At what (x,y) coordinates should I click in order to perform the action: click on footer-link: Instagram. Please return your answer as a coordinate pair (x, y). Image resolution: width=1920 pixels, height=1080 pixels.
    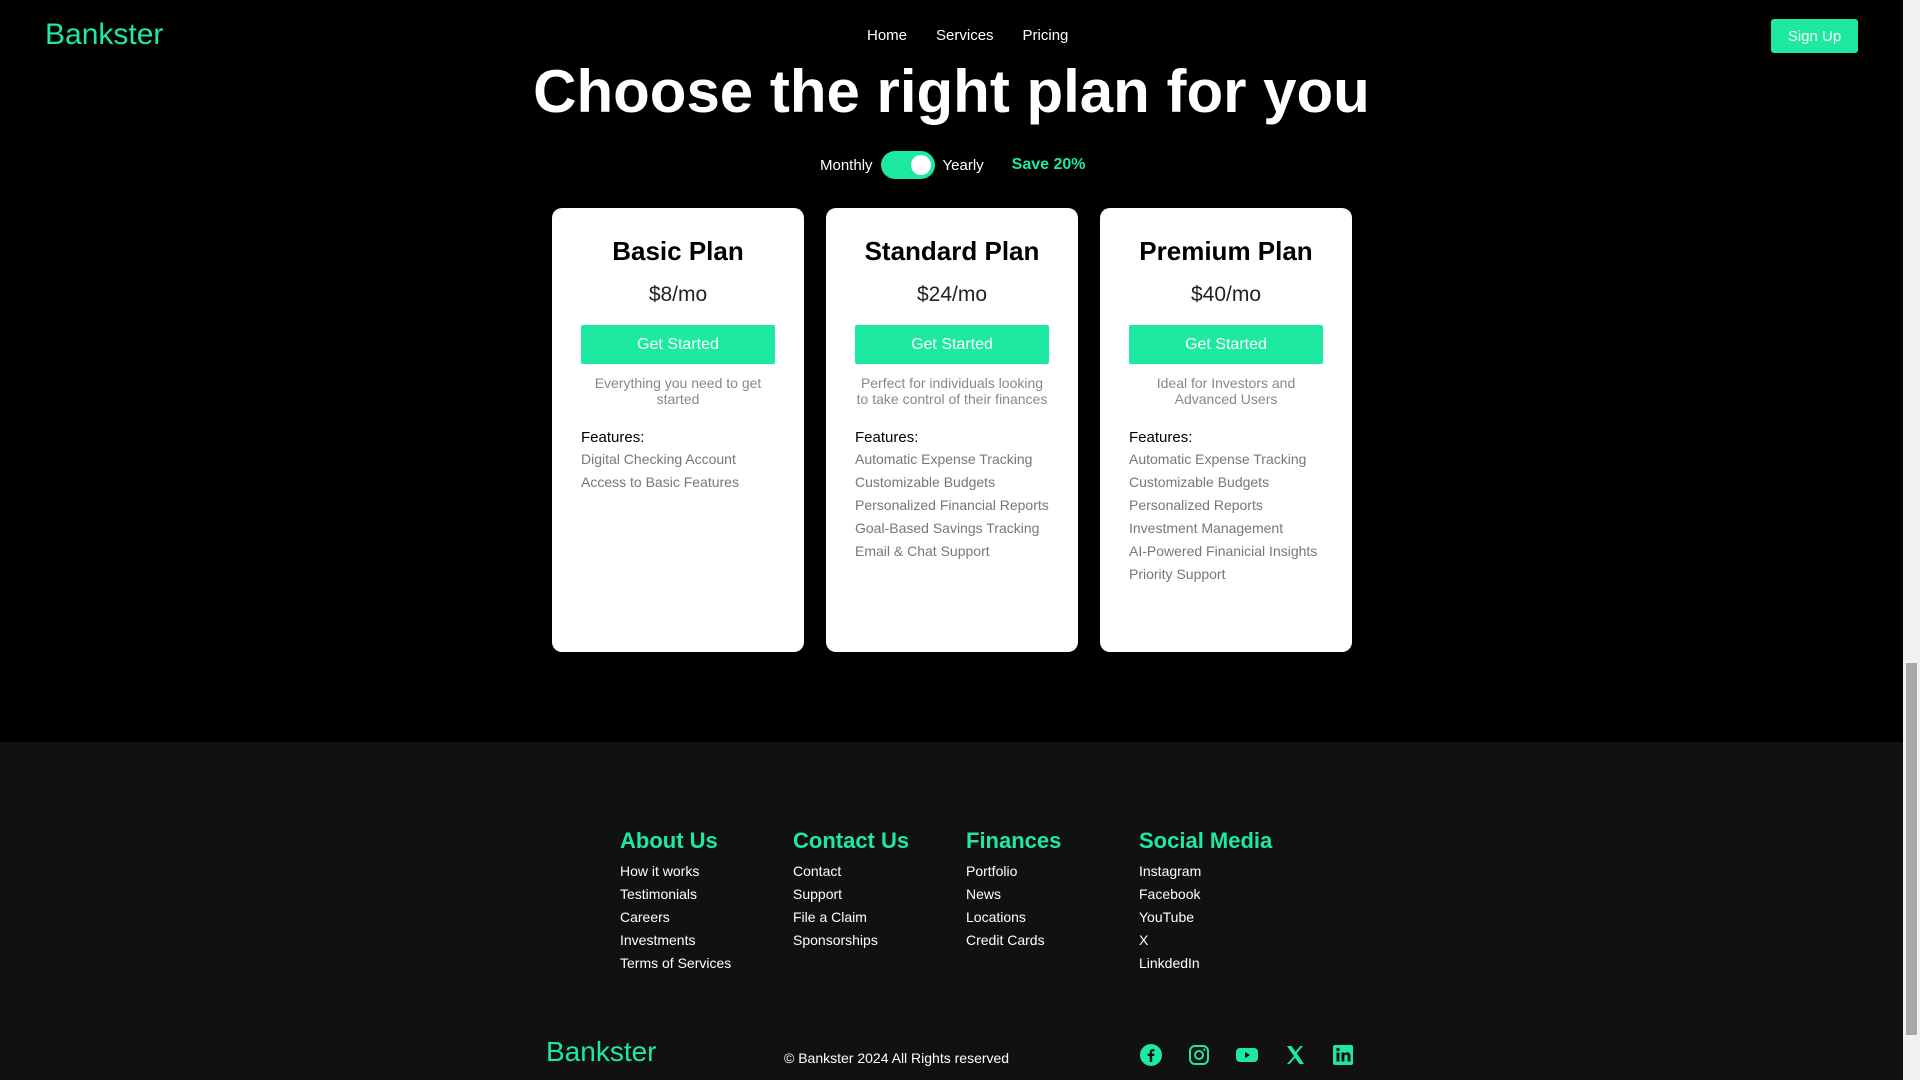
    Looking at the image, I should click on (1225, 871).